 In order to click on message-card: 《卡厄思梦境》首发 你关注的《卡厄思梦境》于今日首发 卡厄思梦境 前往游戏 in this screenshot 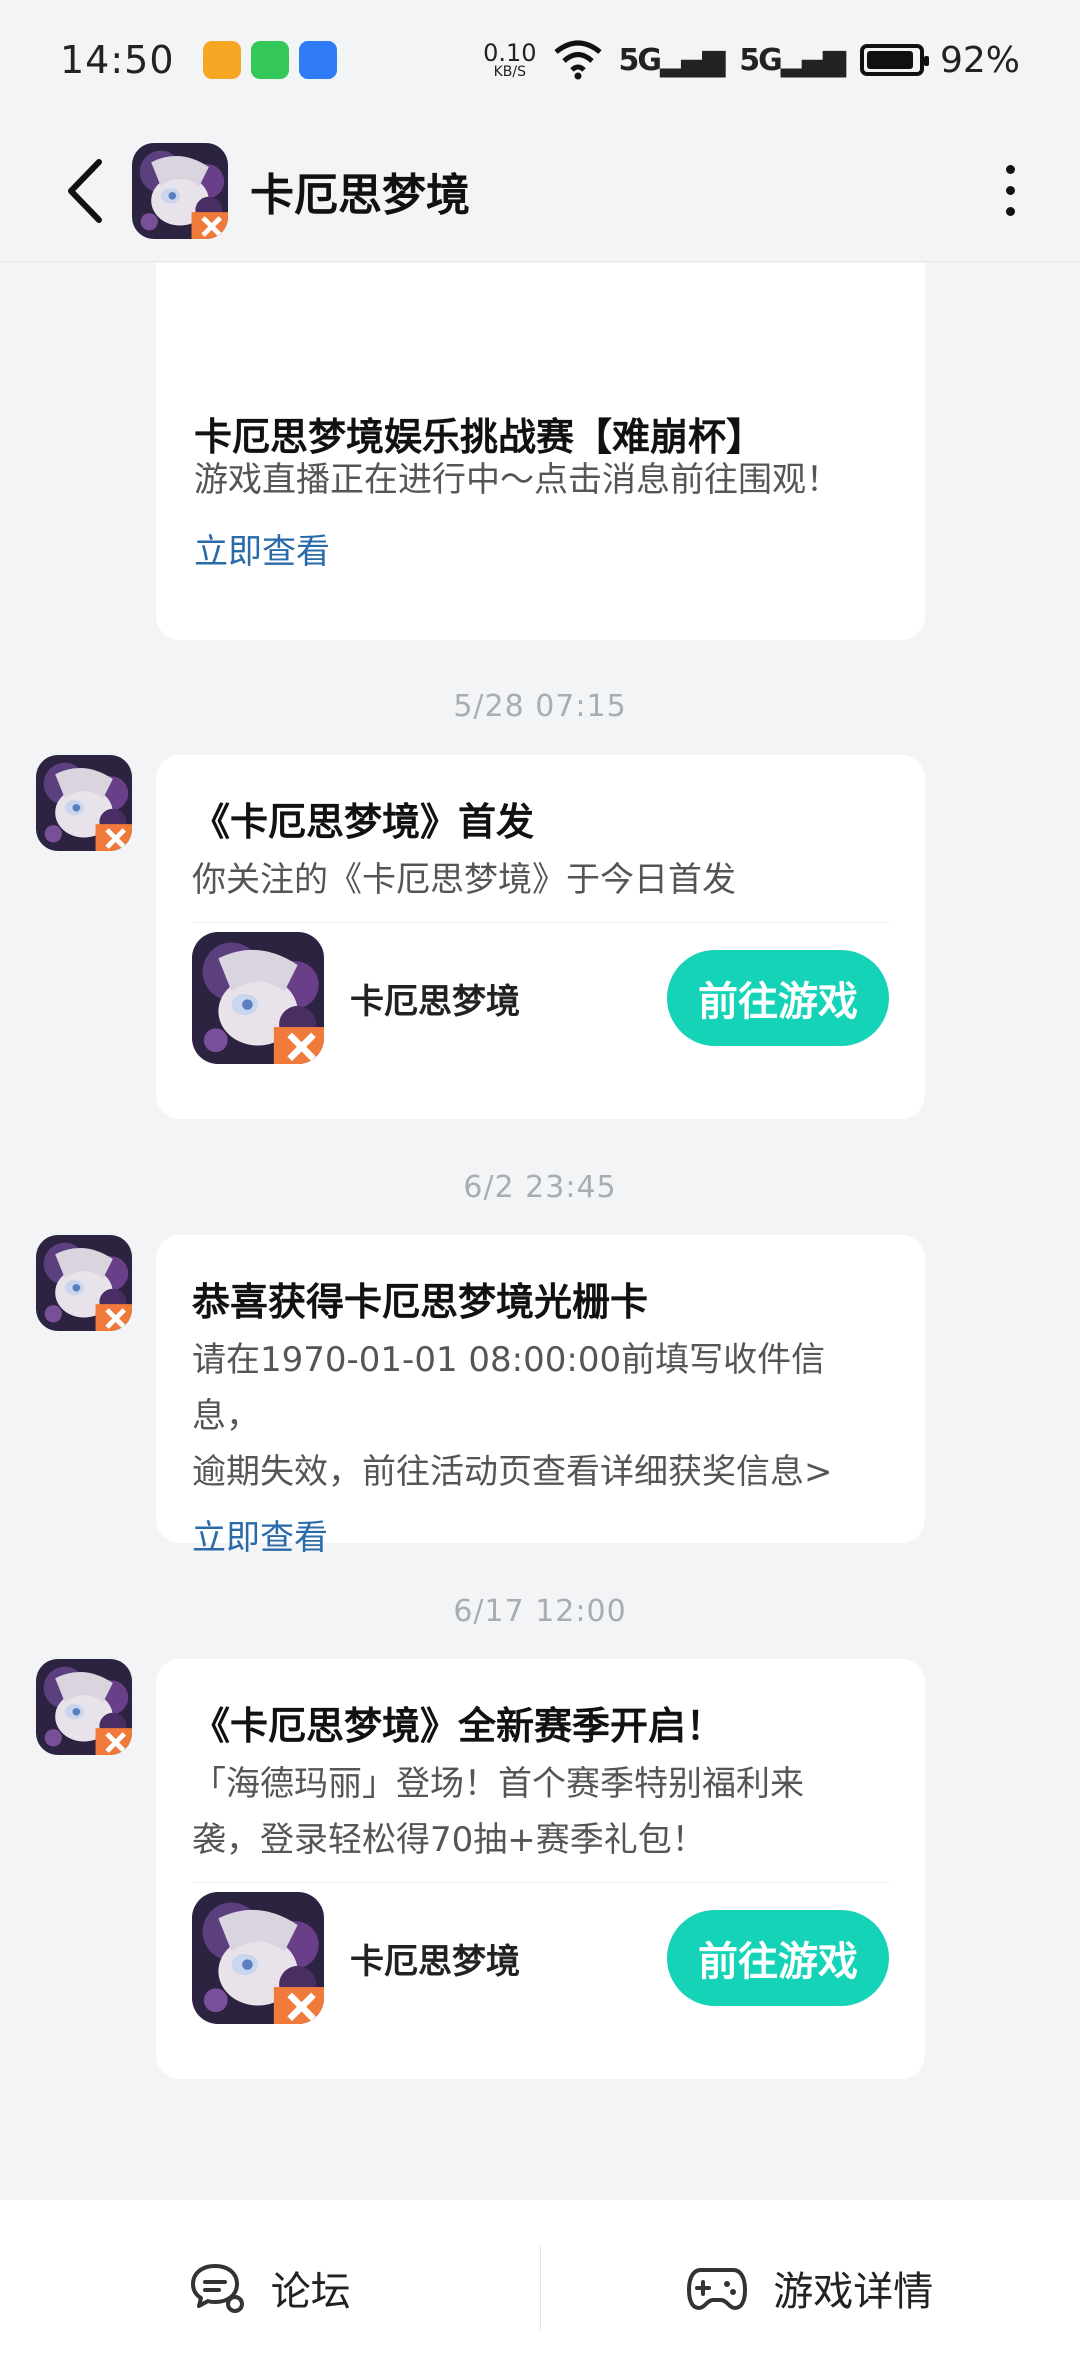, I will do `click(540, 937)`.